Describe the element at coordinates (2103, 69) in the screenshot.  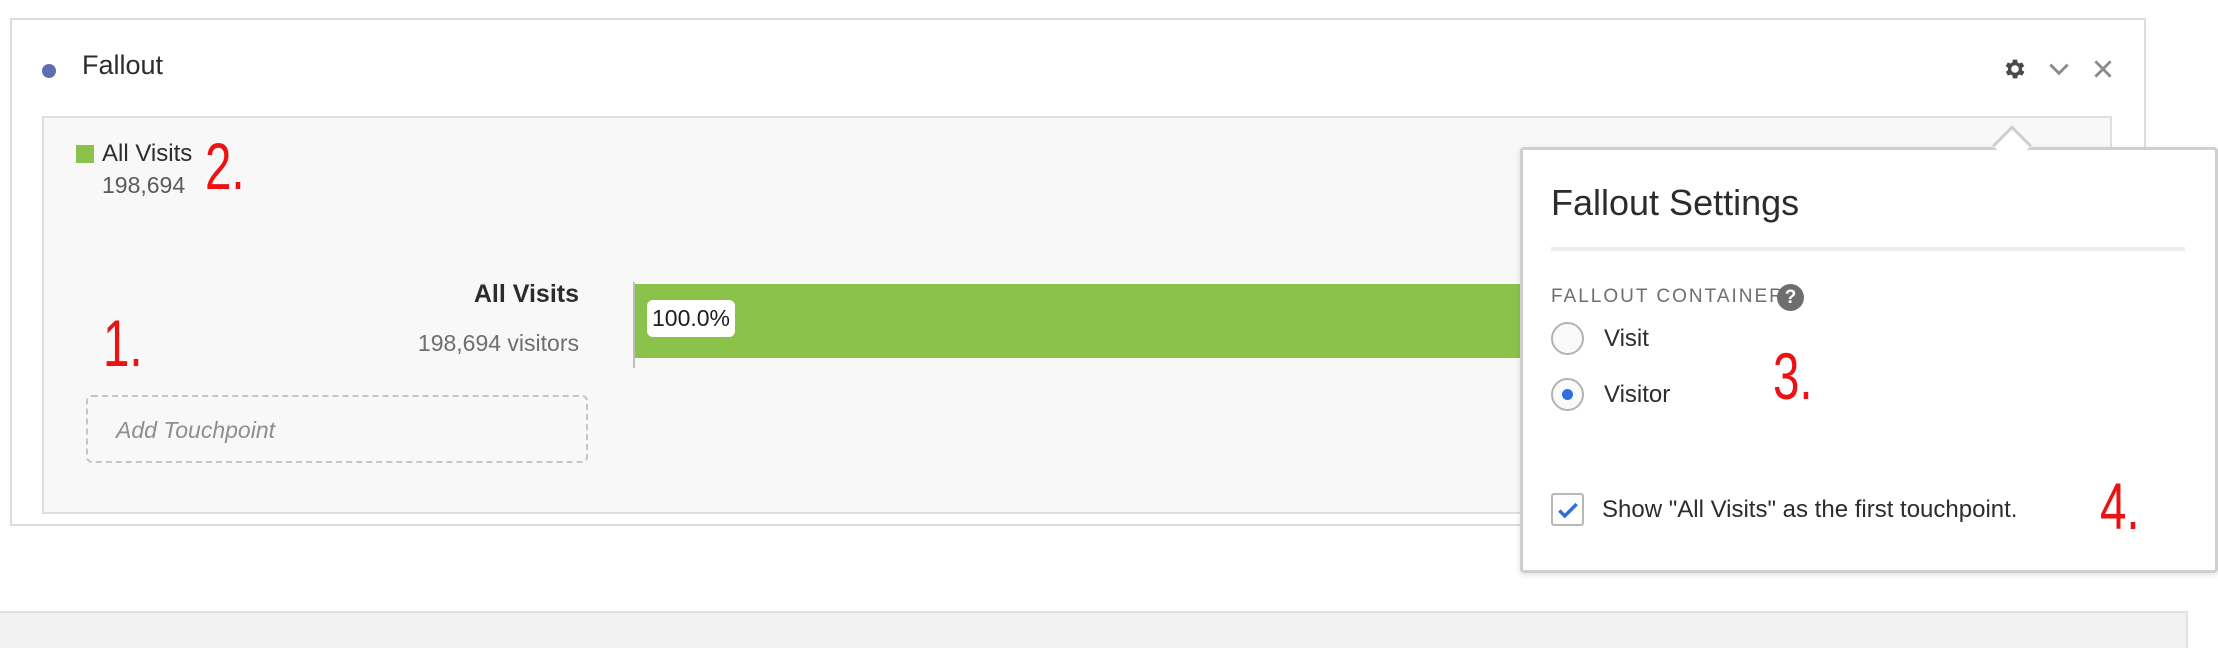
I see `close-icon` at that location.